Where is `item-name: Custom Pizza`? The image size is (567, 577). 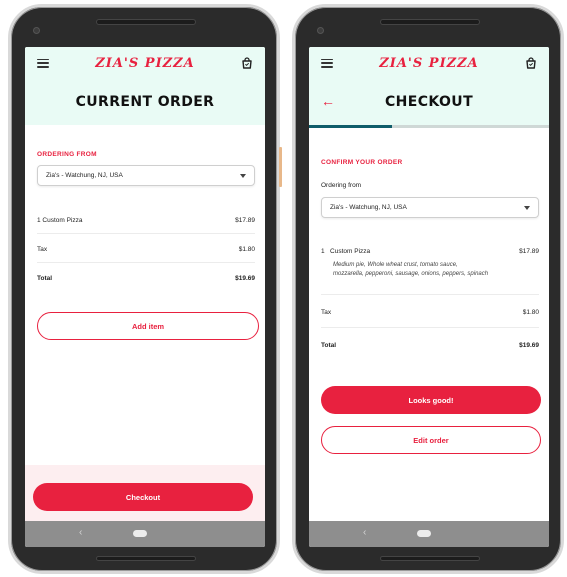
item-name: Custom Pizza is located at coordinates (350, 251).